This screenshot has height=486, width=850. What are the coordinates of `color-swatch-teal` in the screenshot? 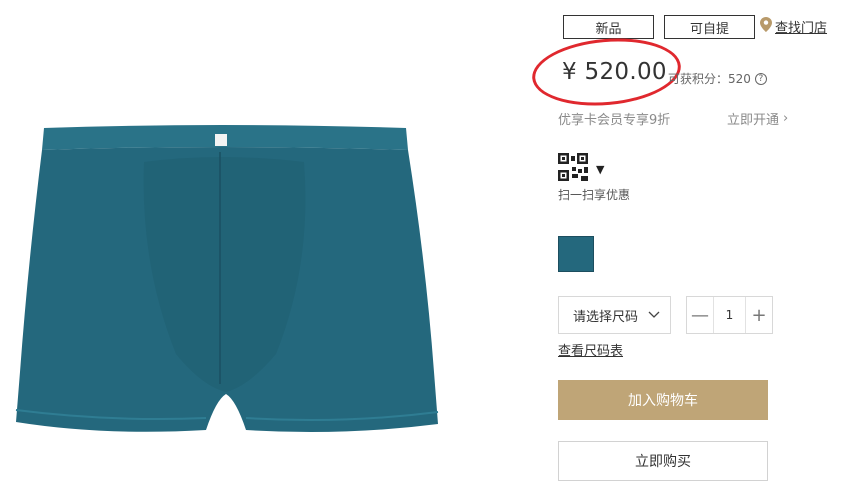 It's located at (576, 254).